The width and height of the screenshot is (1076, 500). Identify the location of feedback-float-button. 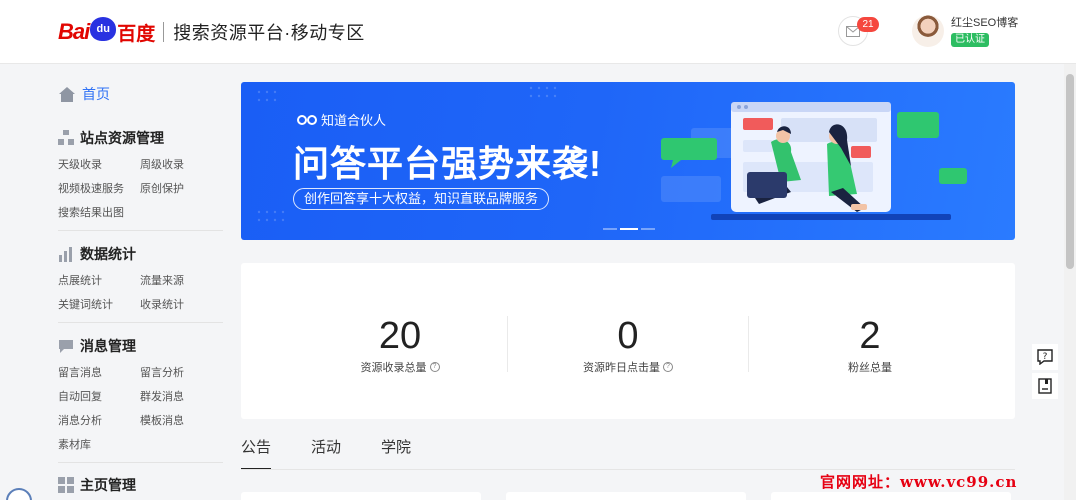
(1045, 386).